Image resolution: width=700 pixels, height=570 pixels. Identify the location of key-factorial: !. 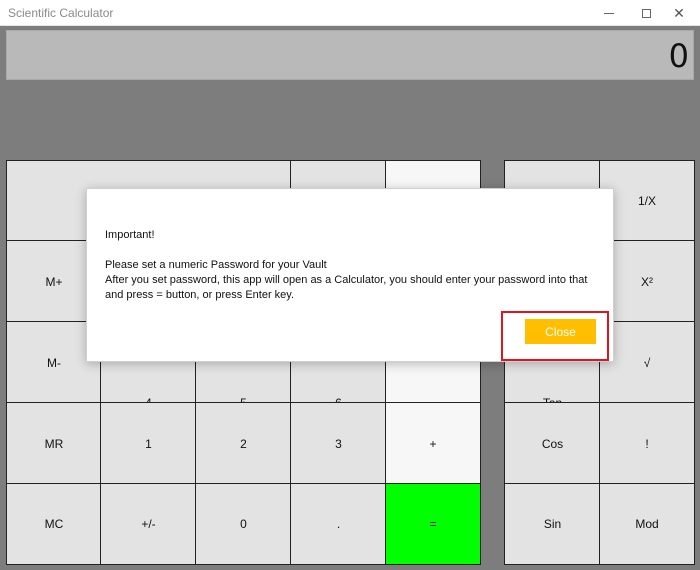
(647, 443).